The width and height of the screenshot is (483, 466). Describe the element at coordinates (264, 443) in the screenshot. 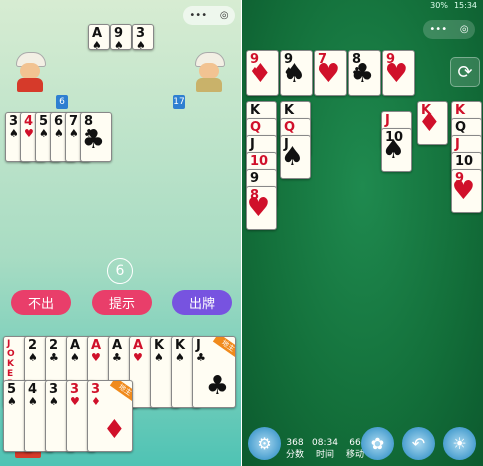

I see `settings-icon: ⚙` at that location.